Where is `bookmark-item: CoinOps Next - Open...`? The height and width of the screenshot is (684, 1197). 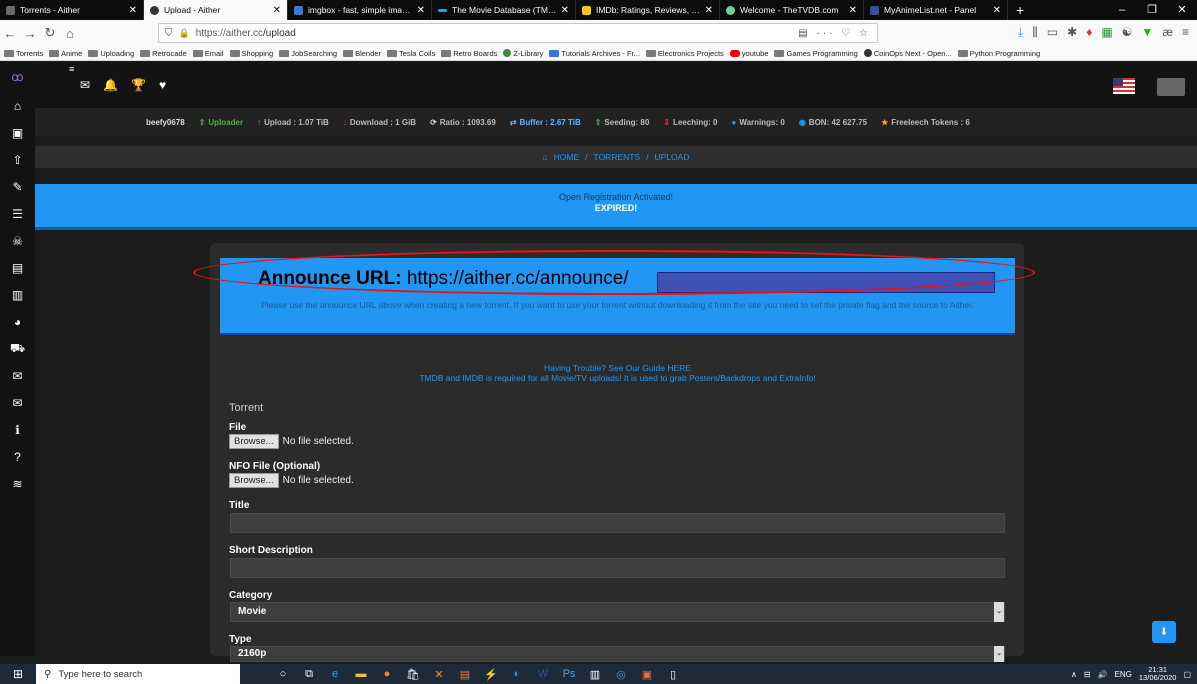
bookmark-item: CoinOps Next - Open... is located at coordinates (907, 53).